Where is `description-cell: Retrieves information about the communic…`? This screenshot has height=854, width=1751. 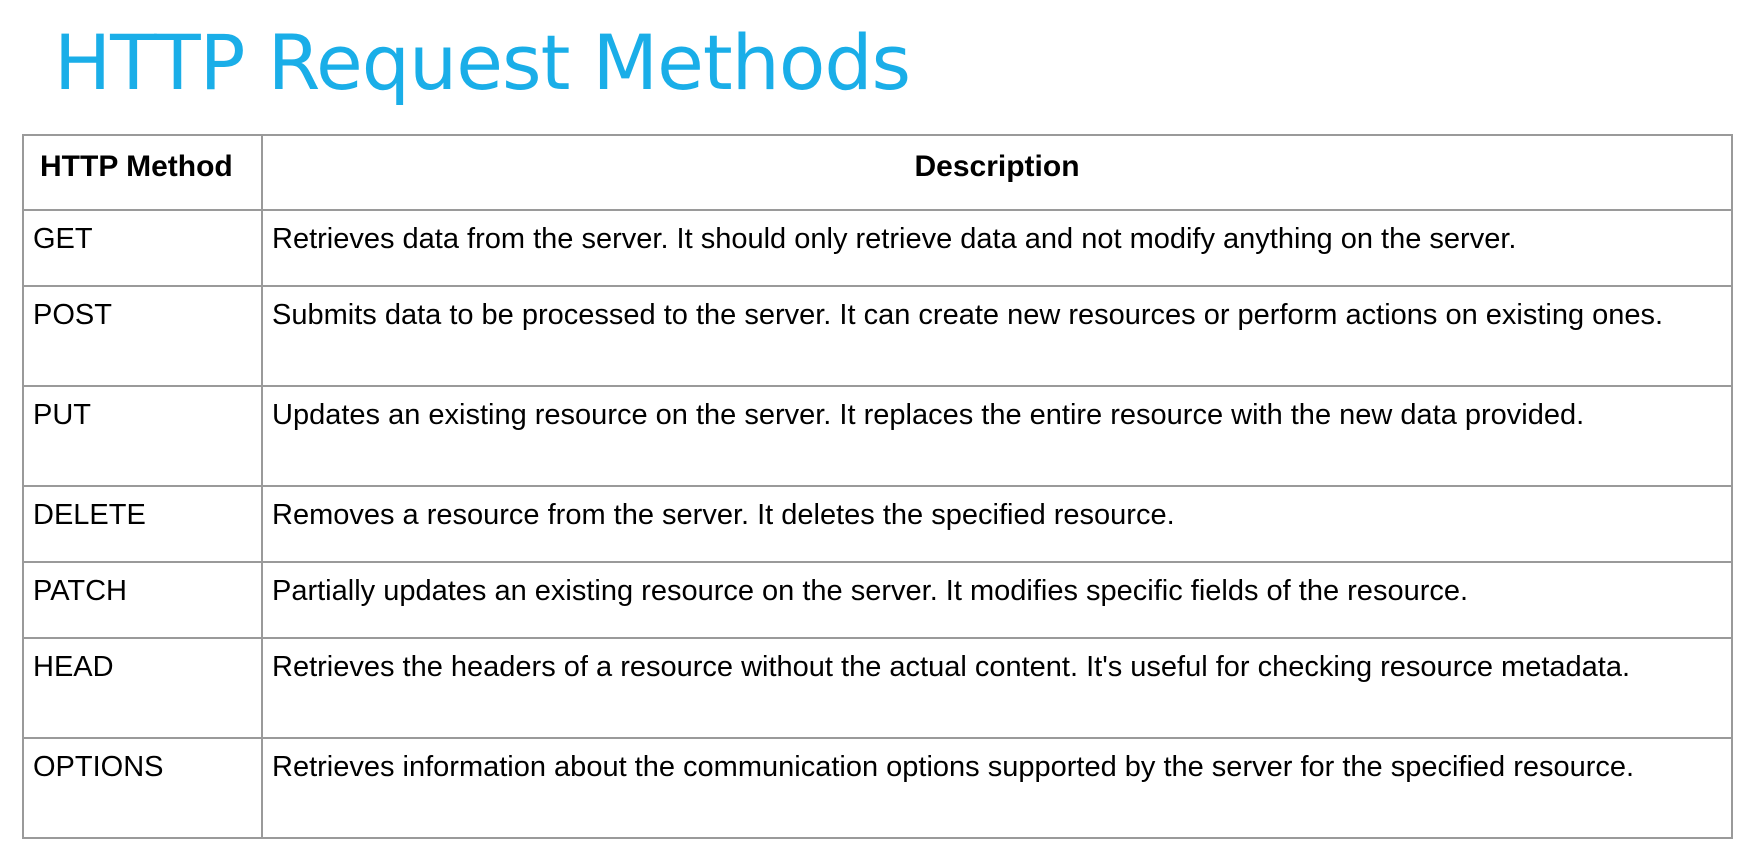 description-cell: Retrieves information about the communic… is located at coordinates (997, 788).